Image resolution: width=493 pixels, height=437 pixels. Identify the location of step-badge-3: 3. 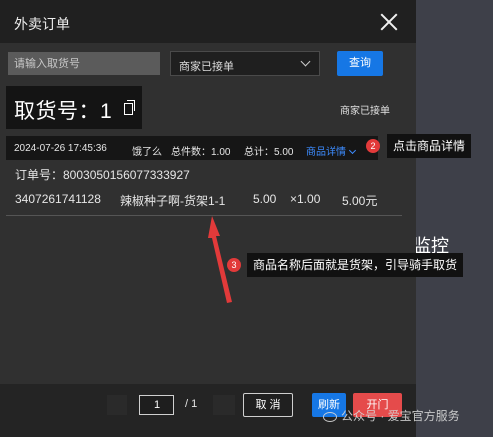
(234, 265).